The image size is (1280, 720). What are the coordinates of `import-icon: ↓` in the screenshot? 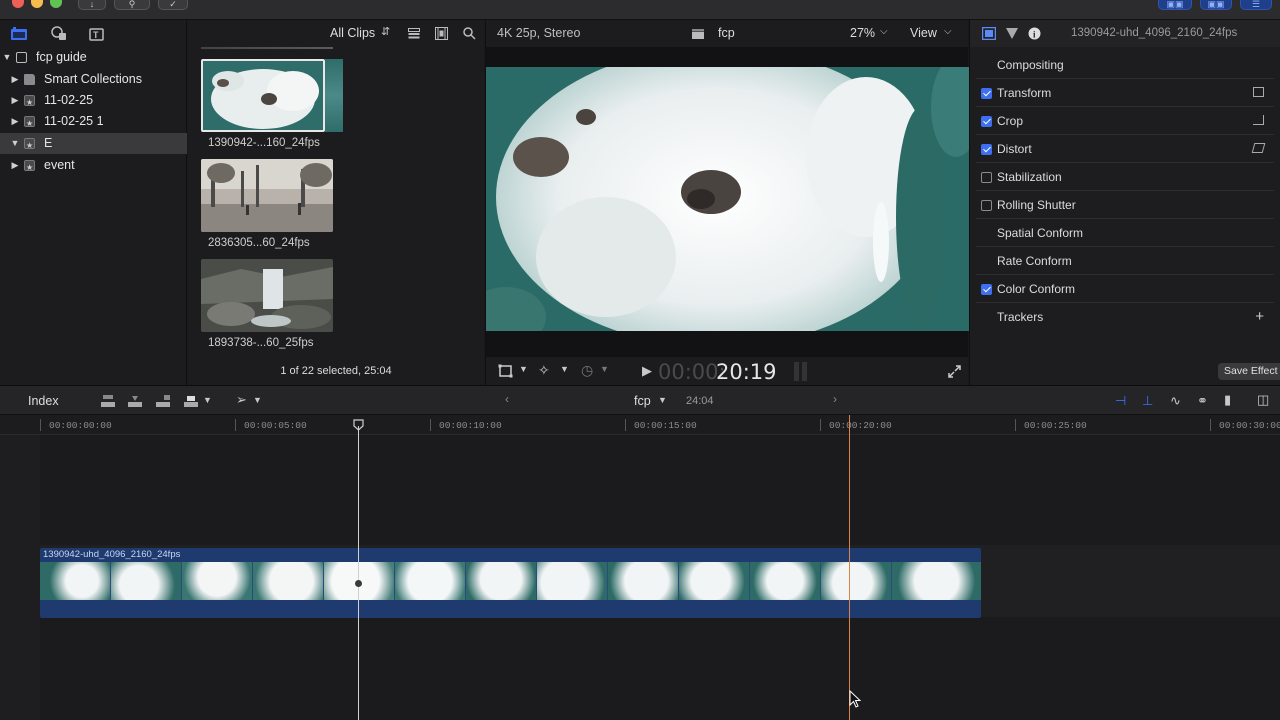 It's located at (92, 5).